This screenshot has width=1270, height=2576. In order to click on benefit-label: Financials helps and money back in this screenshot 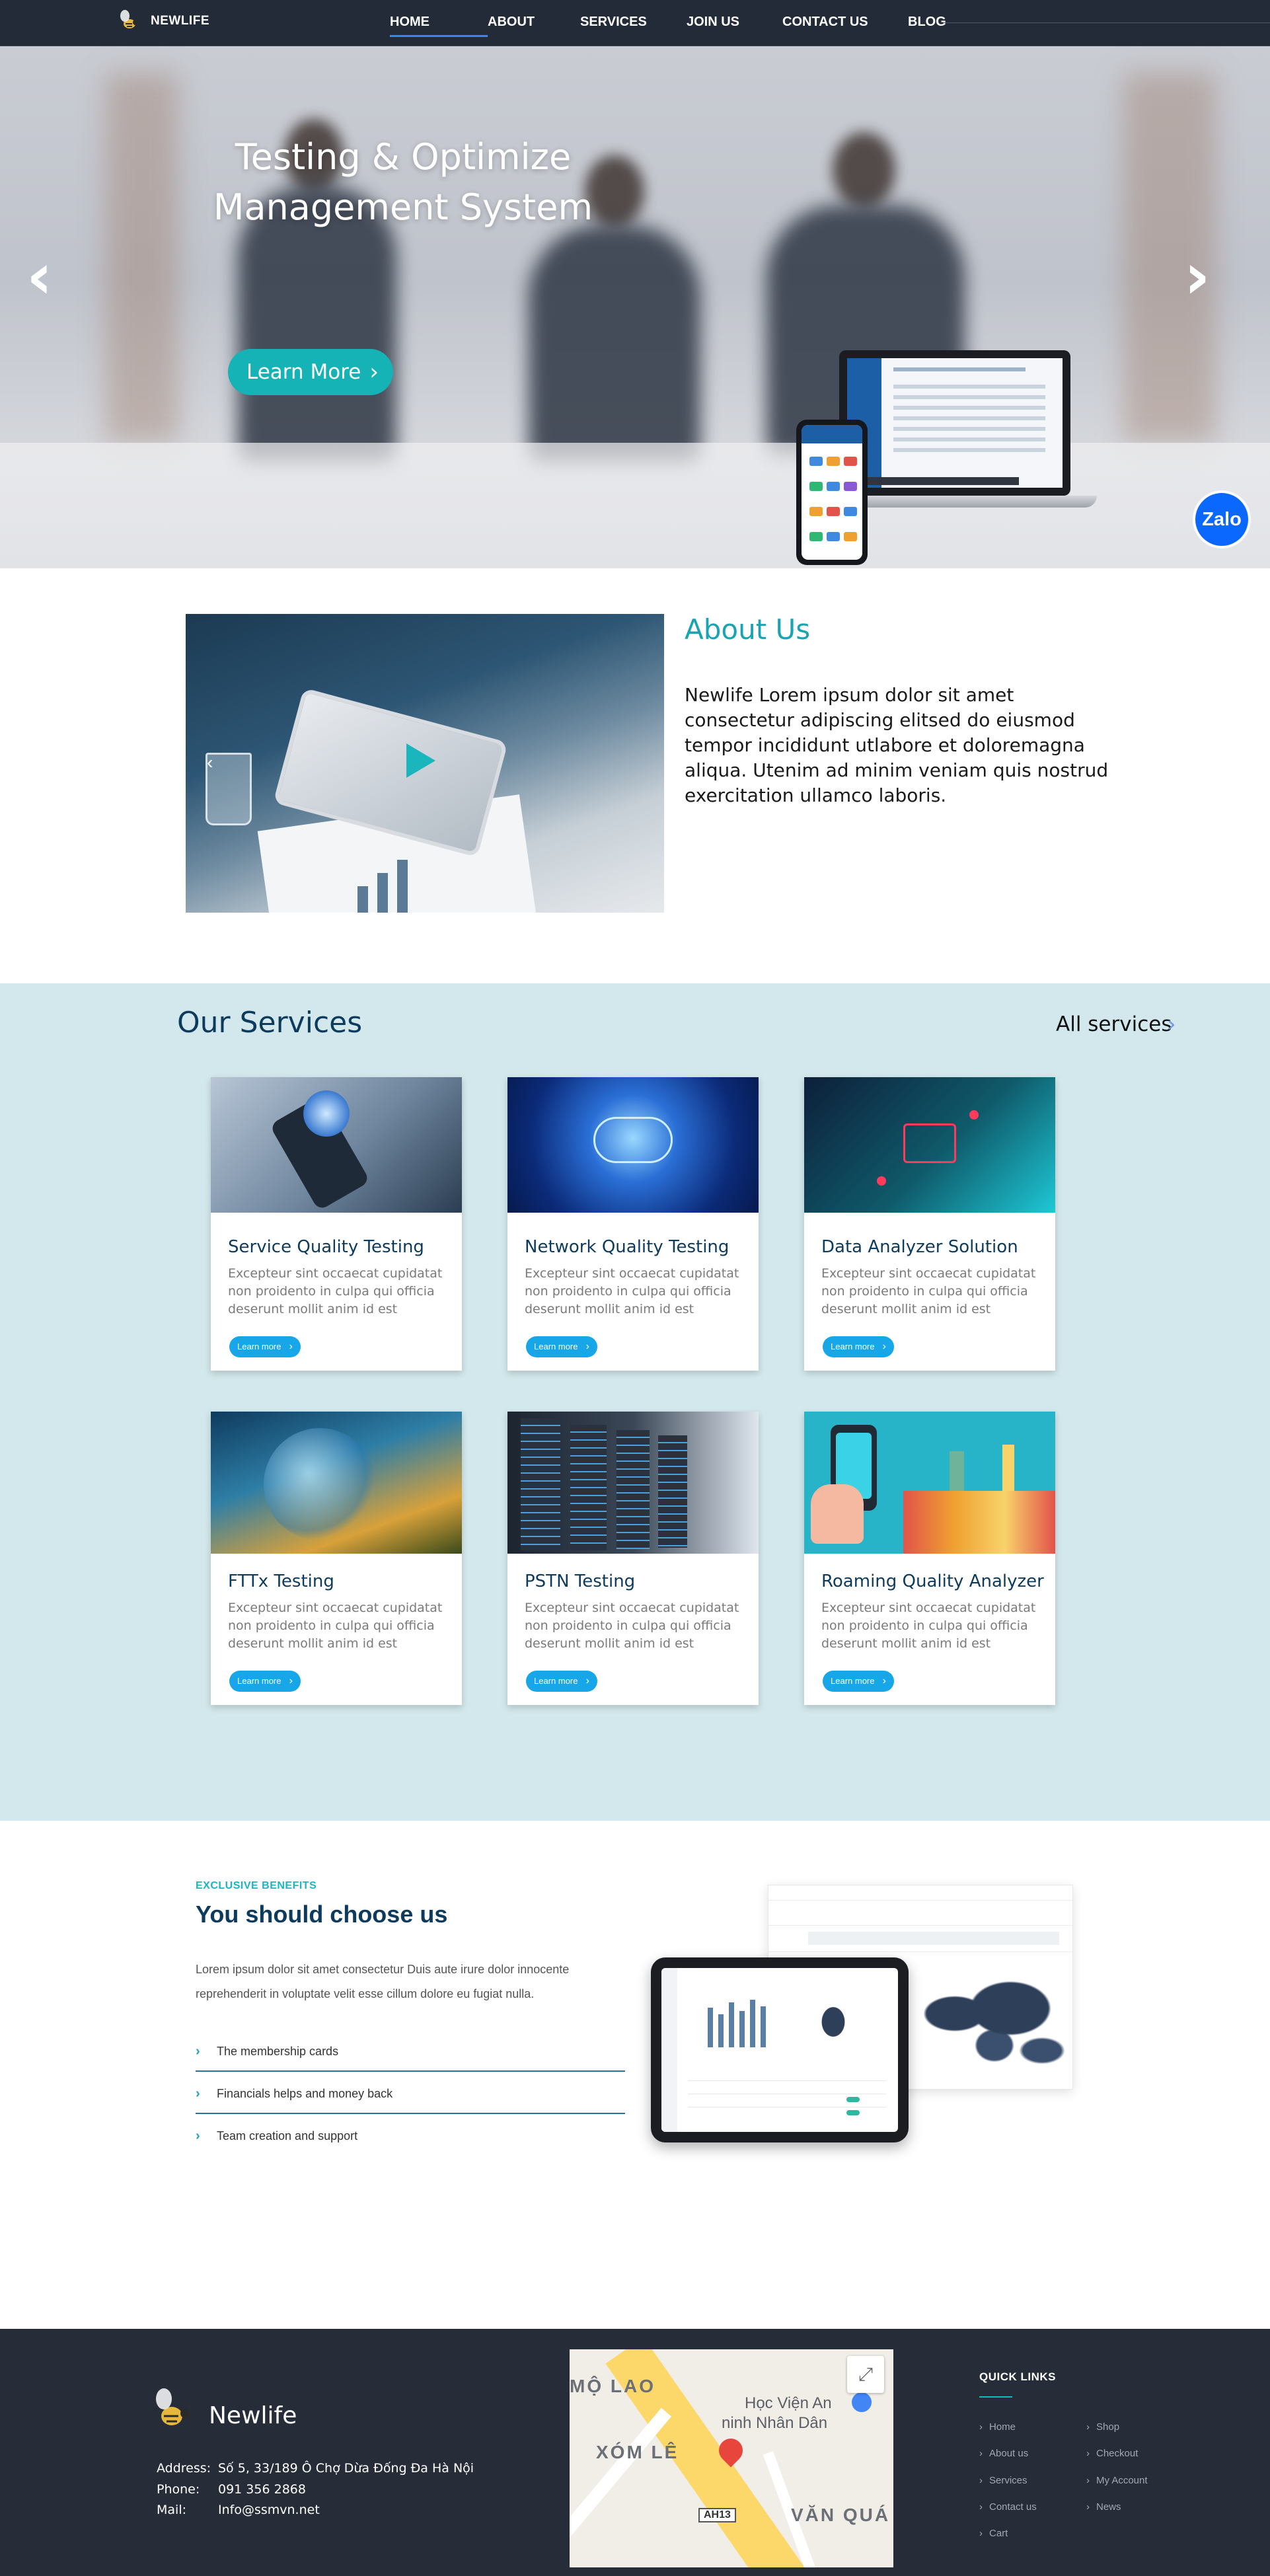, I will do `click(305, 2093)`.